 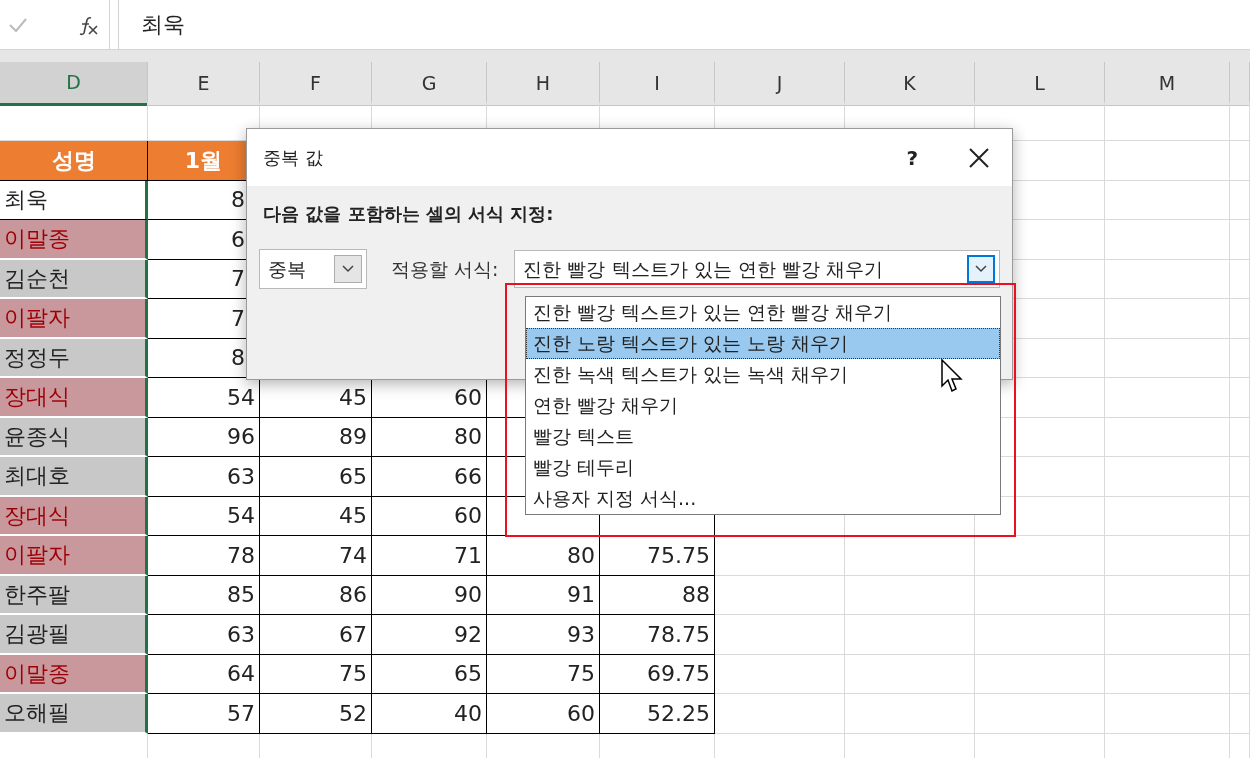 What do you see at coordinates (657, 595) in the screenshot?
I see `table-cell: 88` at bounding box center [657, 595].